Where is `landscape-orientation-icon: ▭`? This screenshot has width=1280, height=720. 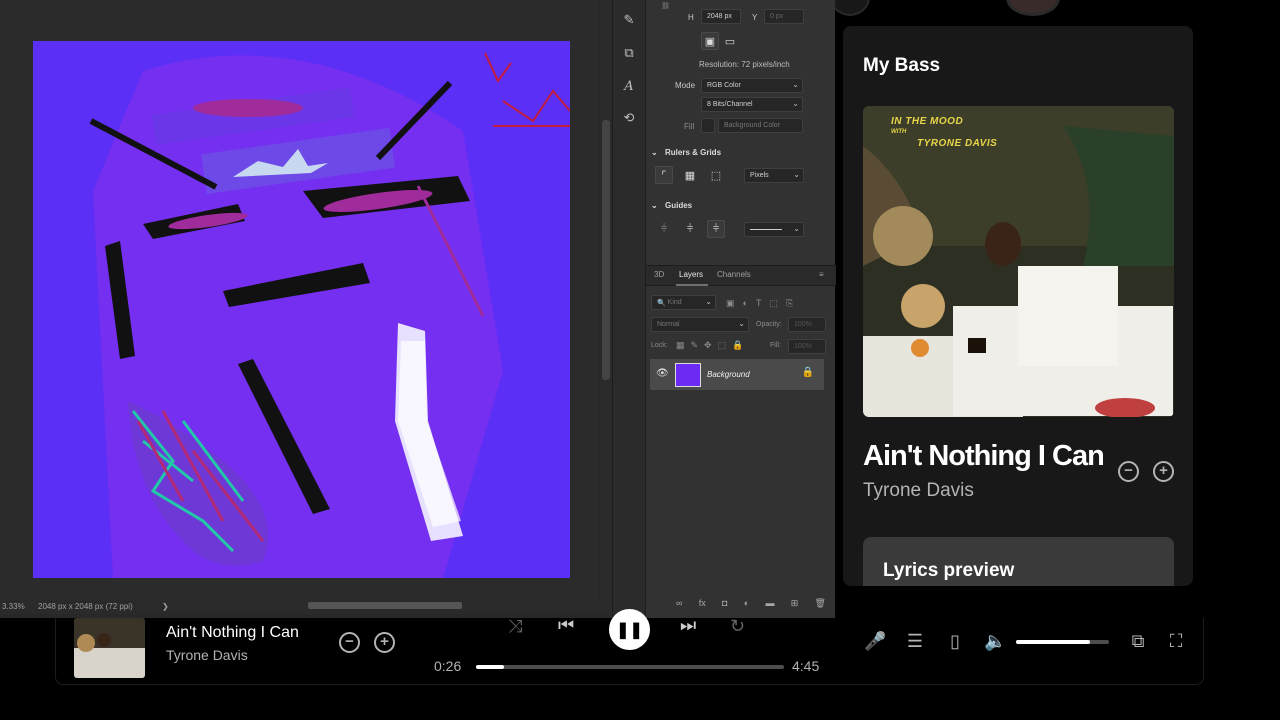 landscape-orientation-icon: ▭ is located at coordinates (730, 41).